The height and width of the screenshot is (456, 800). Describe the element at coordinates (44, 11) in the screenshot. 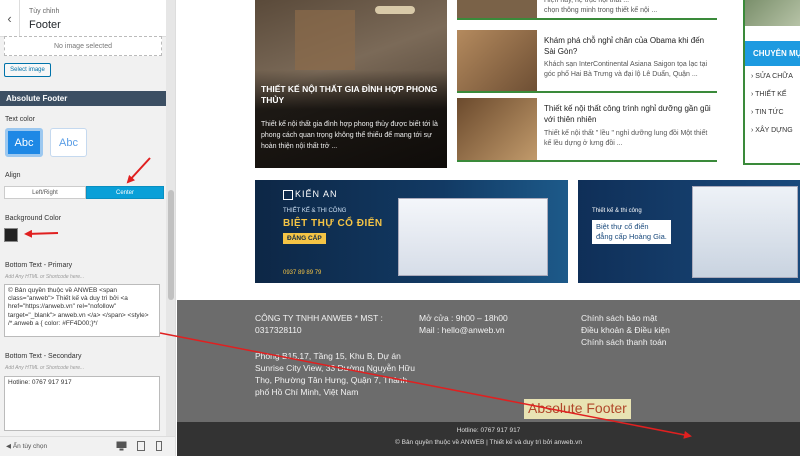

I see `breadcrumb: Tùy chỉnh` at that location.